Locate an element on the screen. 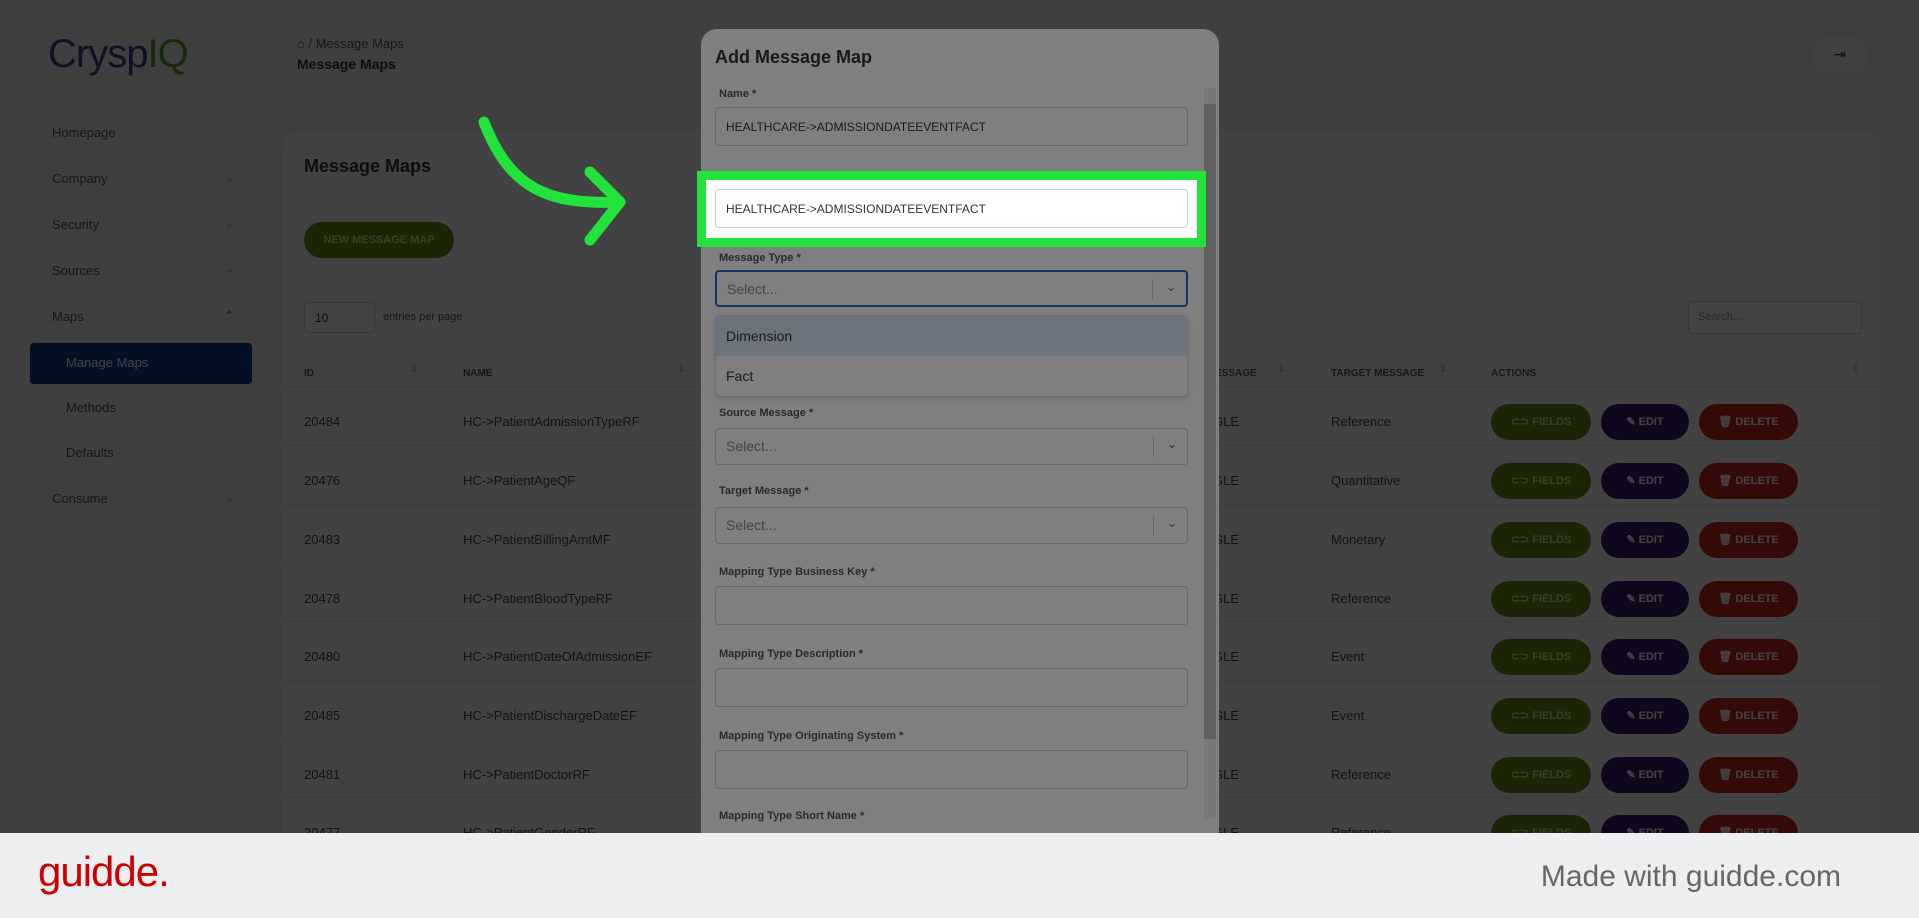  highlighted-input: HEALTHCARE->ADMISSIONDATEEVENTFACT is located at coordinates (951, 208).